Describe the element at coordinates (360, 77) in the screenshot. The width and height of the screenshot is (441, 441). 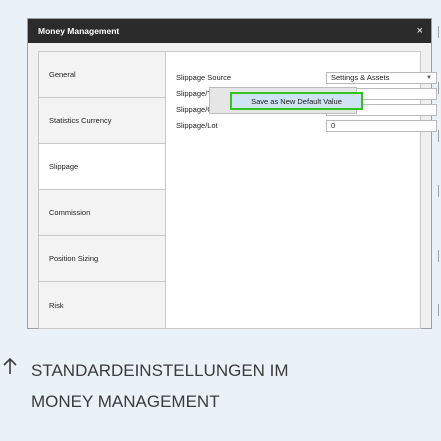
I see `slippage-source-value: Settings & Assets` at that location.